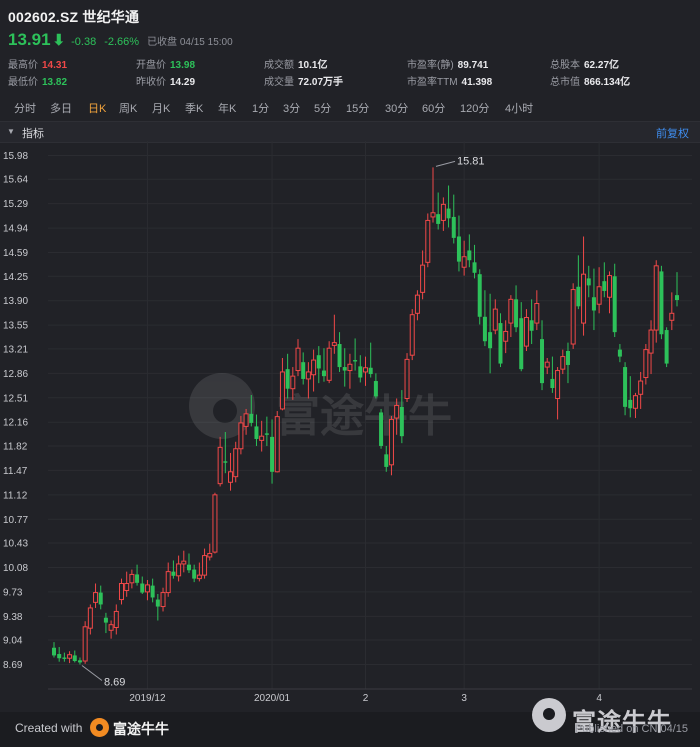 This screenshot has height=747, width=700. Describe the element at coordinates (61, 108) in the screenshot. I see `tab-period: 多日` at that location.